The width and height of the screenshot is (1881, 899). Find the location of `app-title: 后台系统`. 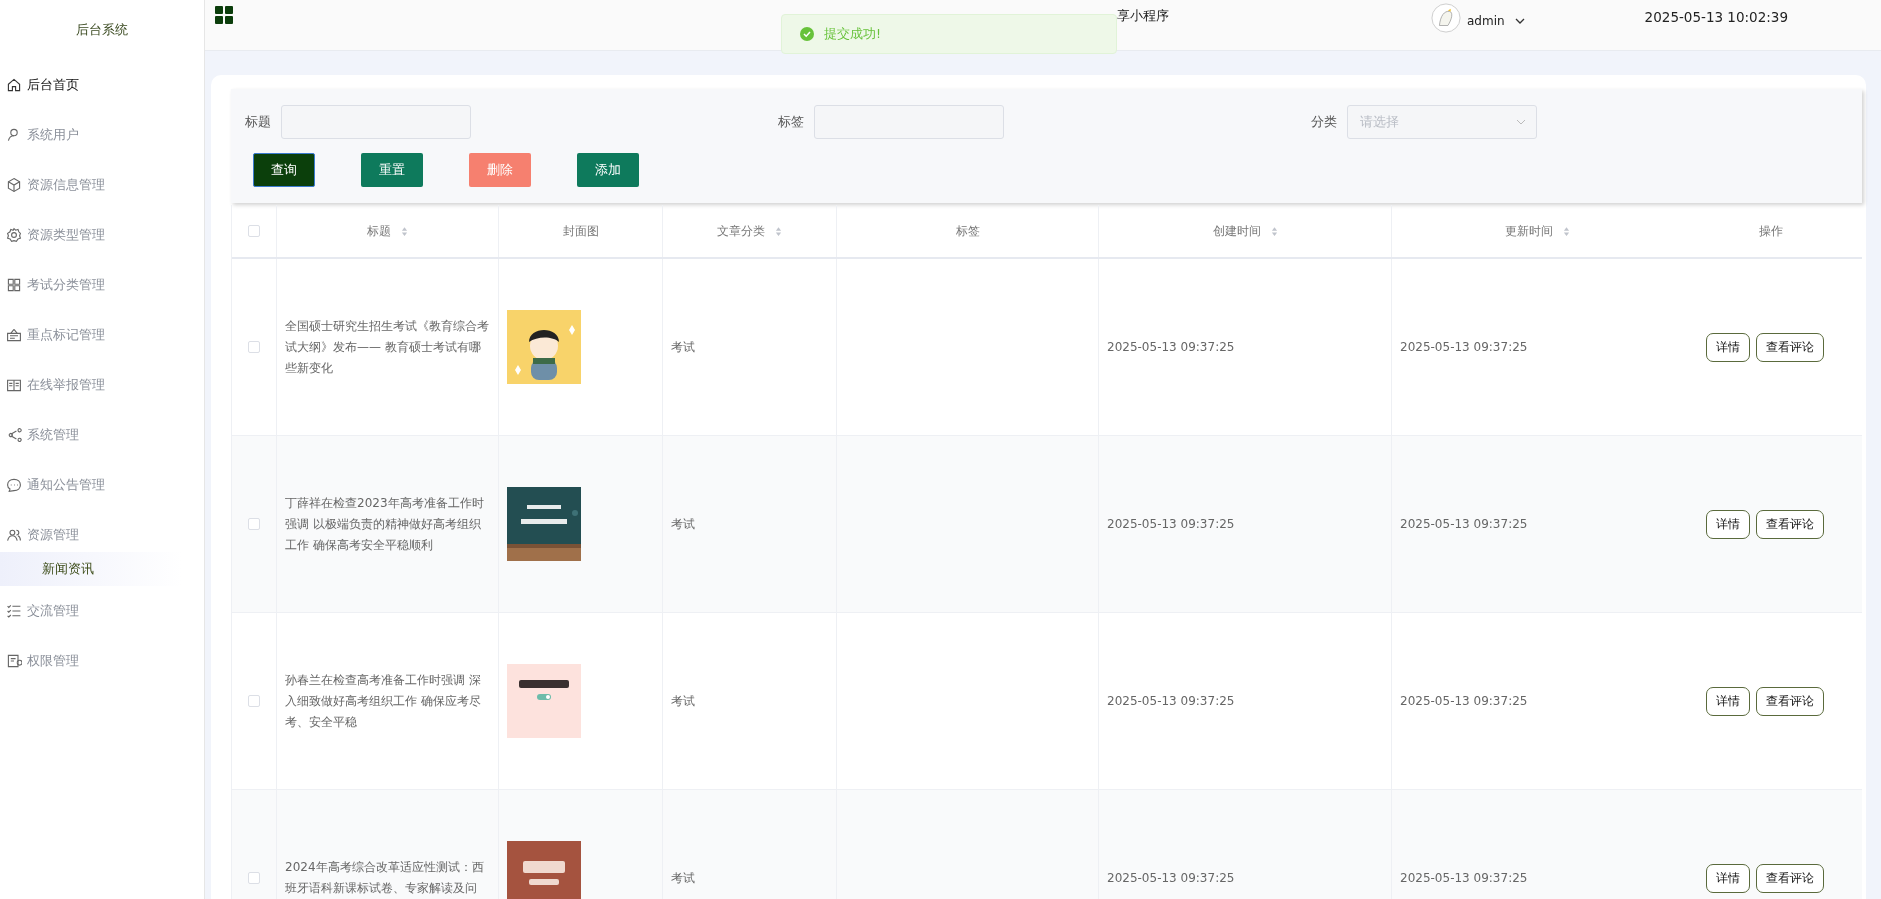

app-title: 后台系统 is located at coordinates (102, 30).